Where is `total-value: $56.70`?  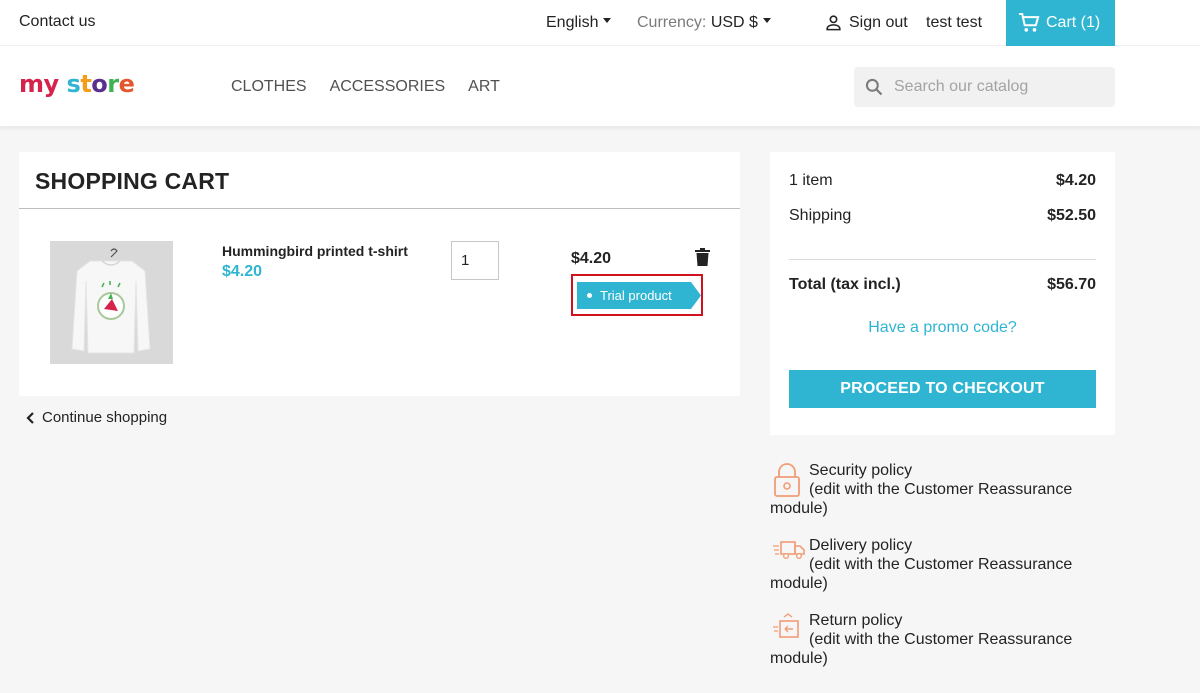
total-value: $56.70 is located at coordinates (1071, 284).